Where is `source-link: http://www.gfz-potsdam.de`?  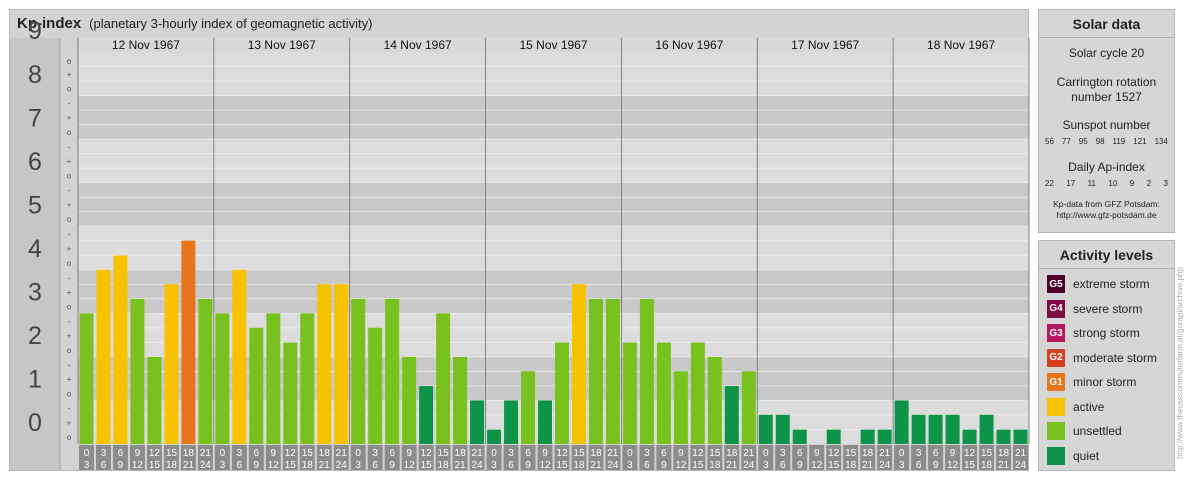
source-link: http://www.gfz-potsdam.de is located at coordinates (1106, 215).